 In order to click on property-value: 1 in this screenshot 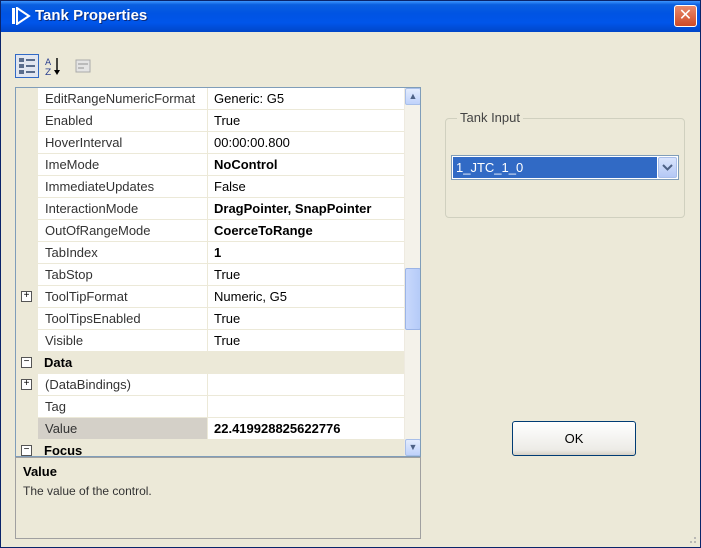, I will do `click(307, 253)`.